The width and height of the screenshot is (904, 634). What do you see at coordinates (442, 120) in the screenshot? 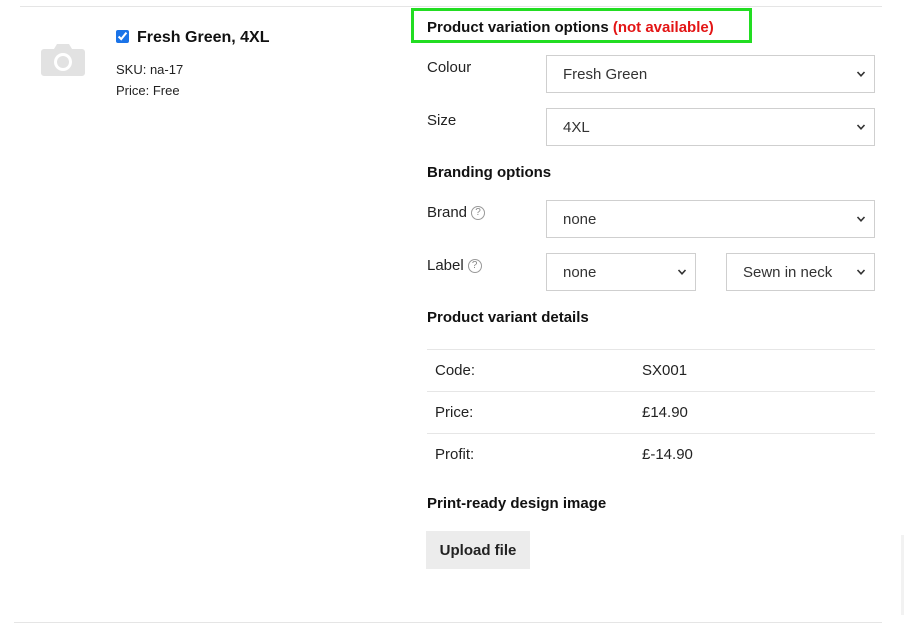
I see `size-label: Size` at bounding box center [442, 120].